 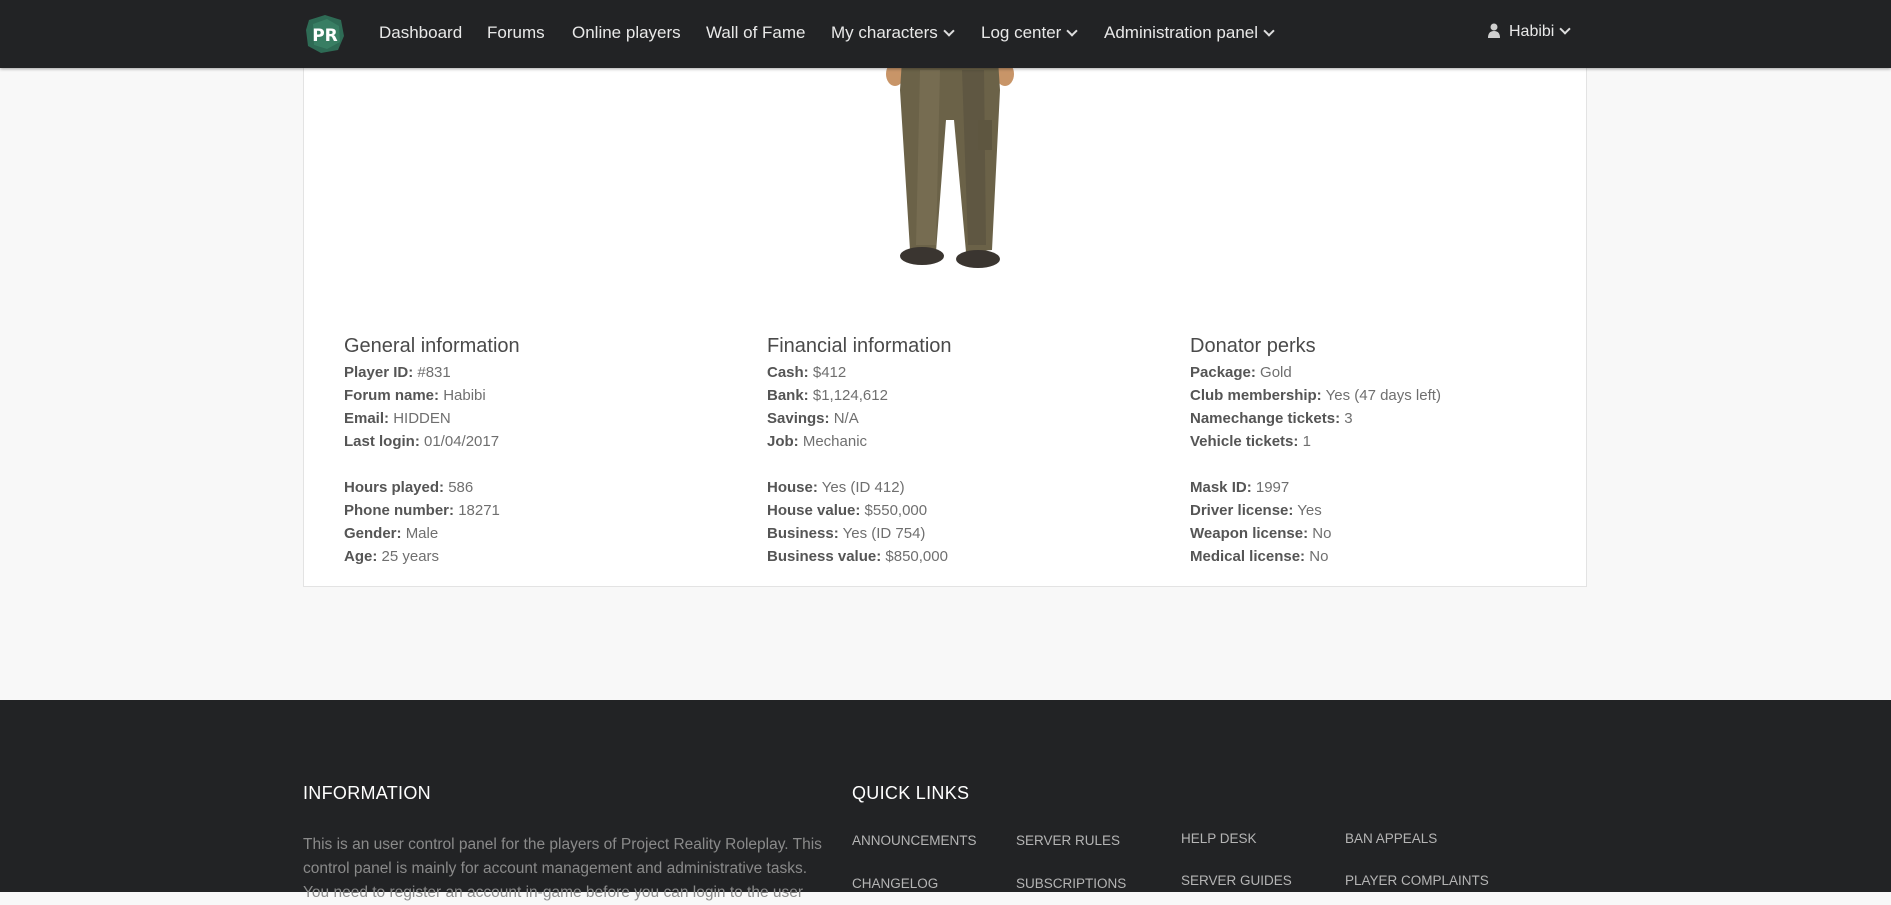 What do you see at coordinates (788, 395) in the screenshot?
I see `field-label: Bank:` at bounding box center [788, 395].